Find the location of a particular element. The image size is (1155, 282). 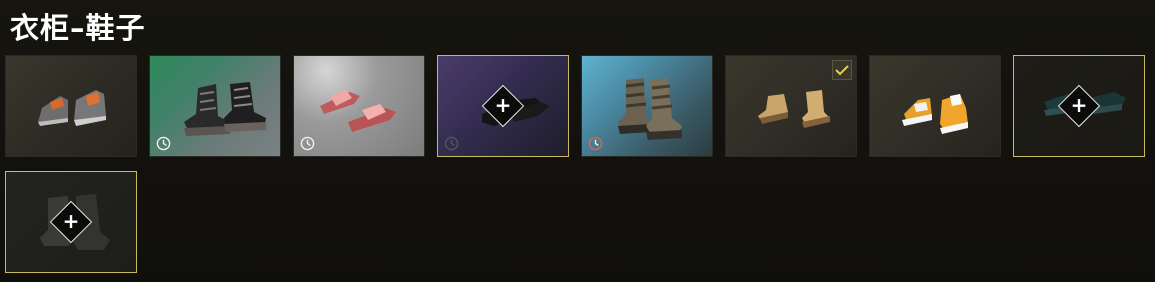

equipped-checkmark is located at coordinates (842, 70).